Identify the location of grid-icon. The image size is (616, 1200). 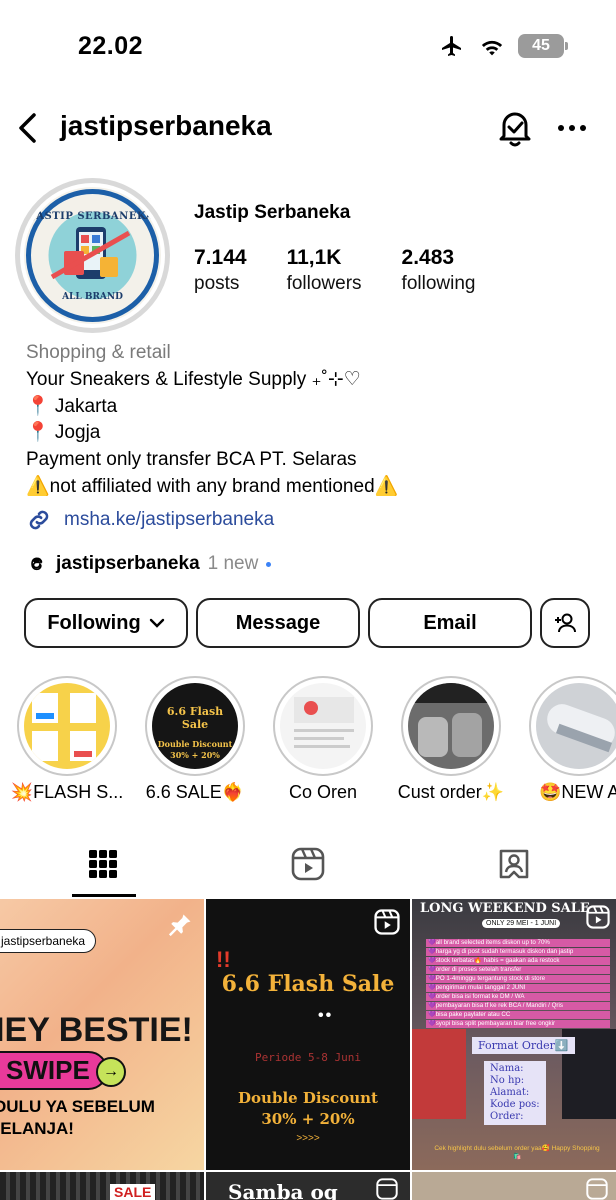
(102, 864).